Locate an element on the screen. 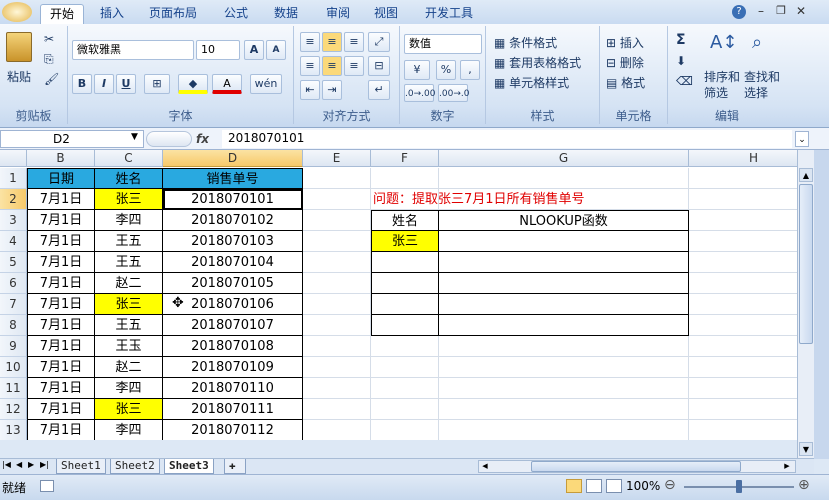 The image size is (829, 500). sheet-tab-sheet3: Sheet3 is located at coordinates (189, 466).